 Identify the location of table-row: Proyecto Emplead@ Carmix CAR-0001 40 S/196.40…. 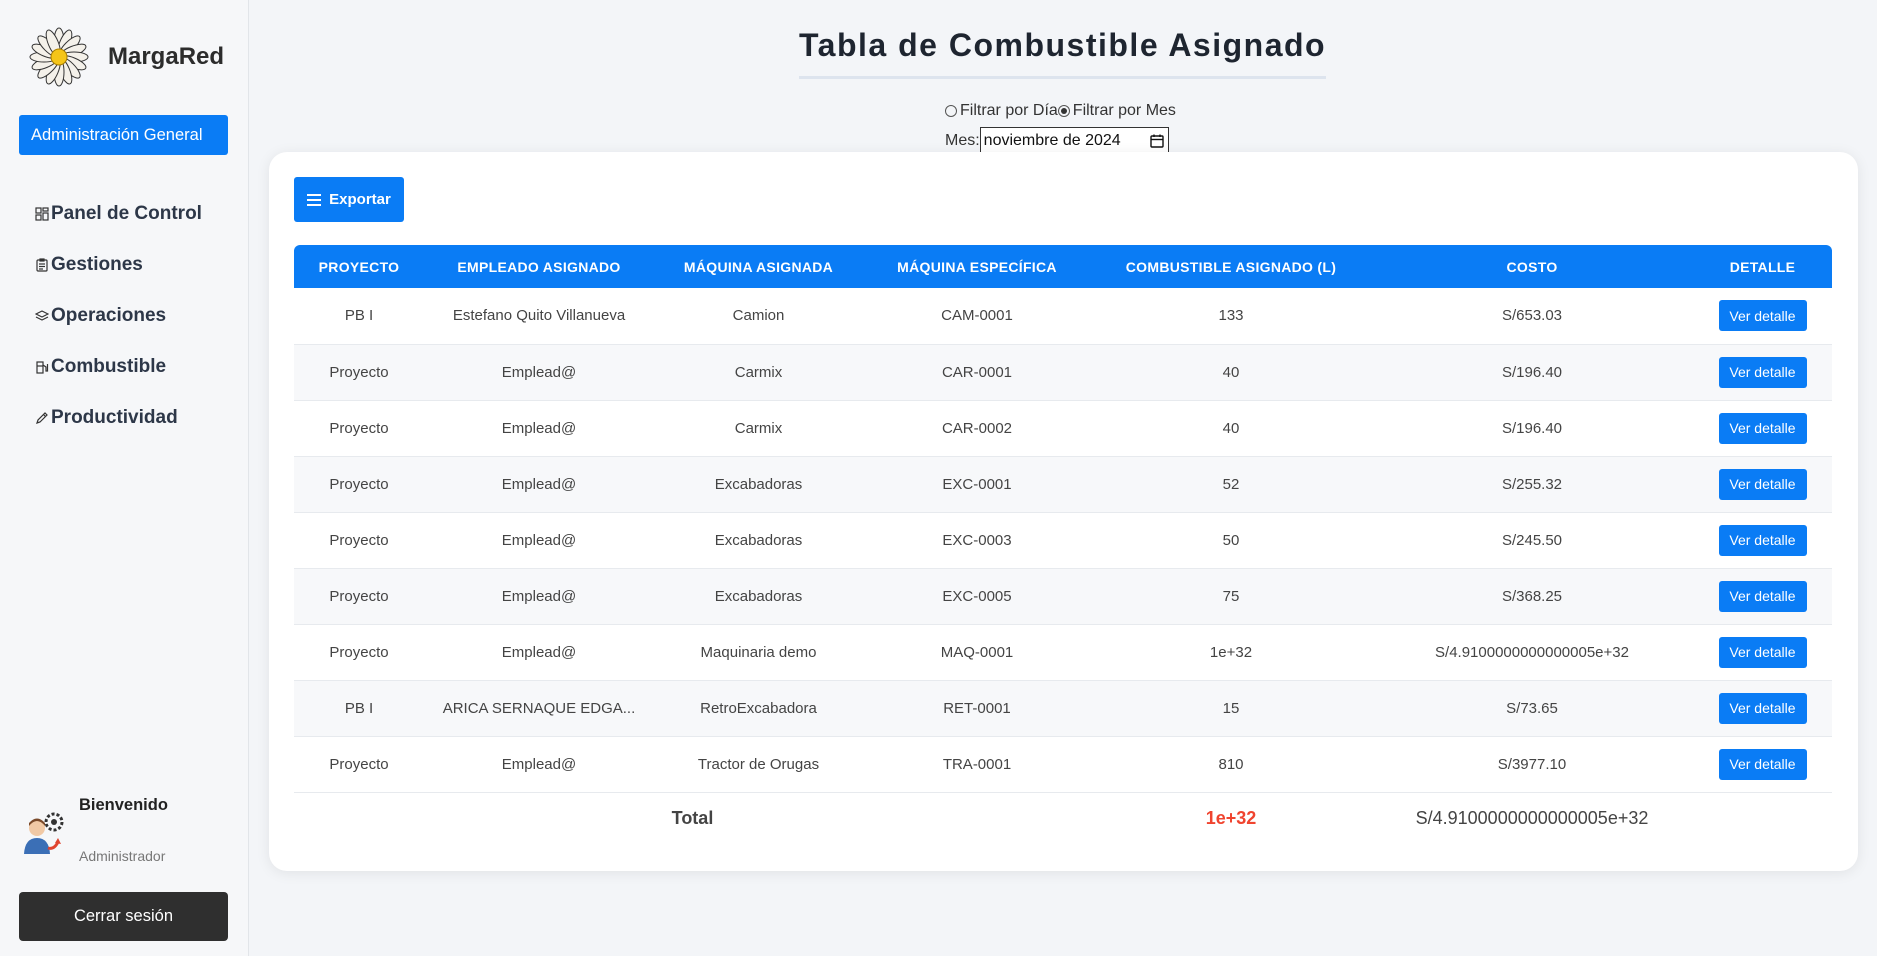
(1063, 372).